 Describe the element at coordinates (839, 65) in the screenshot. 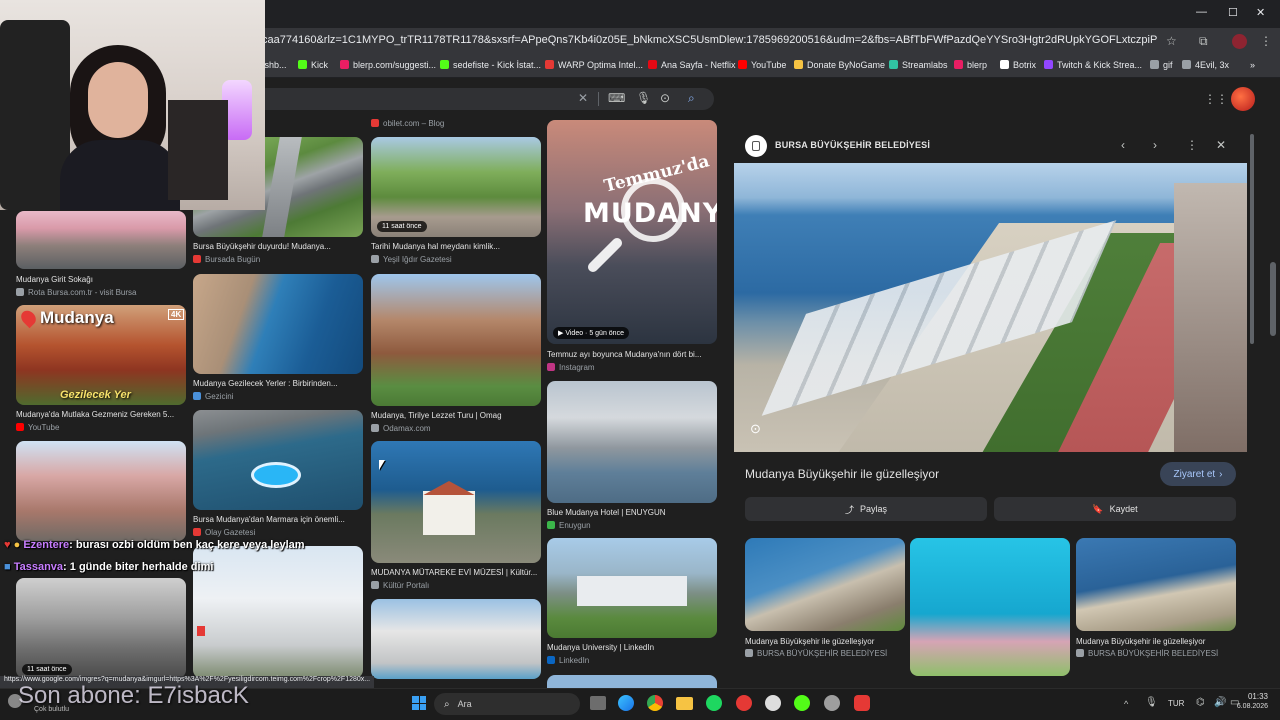

I see `bookmark-item: Donate ByNoGame` at that location.